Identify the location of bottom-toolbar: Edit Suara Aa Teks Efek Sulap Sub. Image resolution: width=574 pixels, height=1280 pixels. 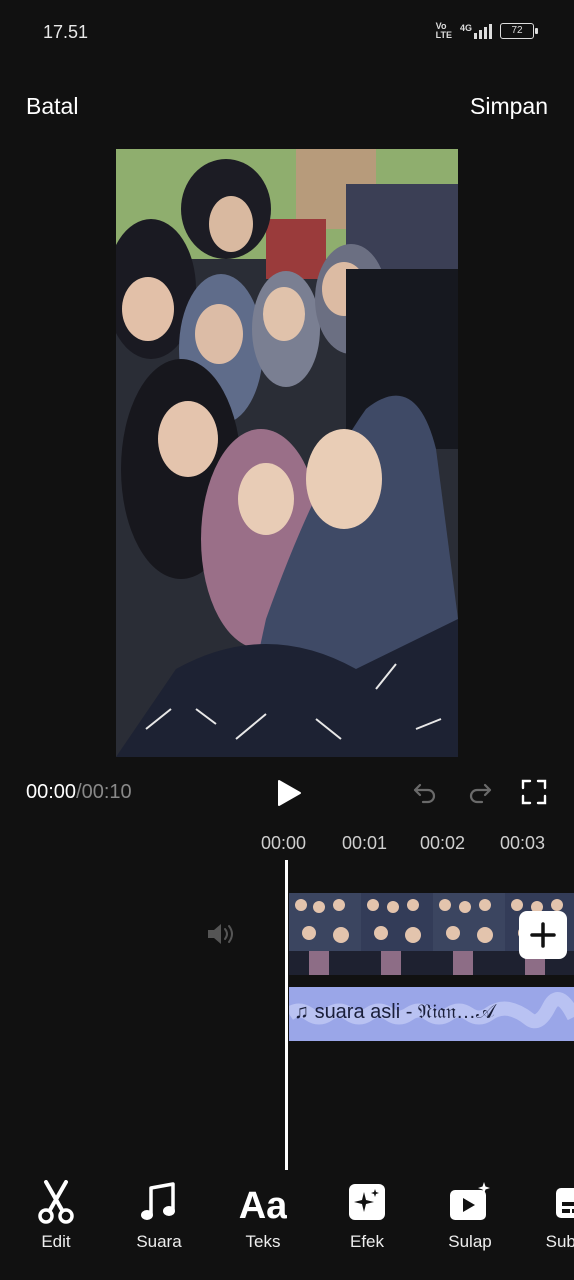
(287, 1230).